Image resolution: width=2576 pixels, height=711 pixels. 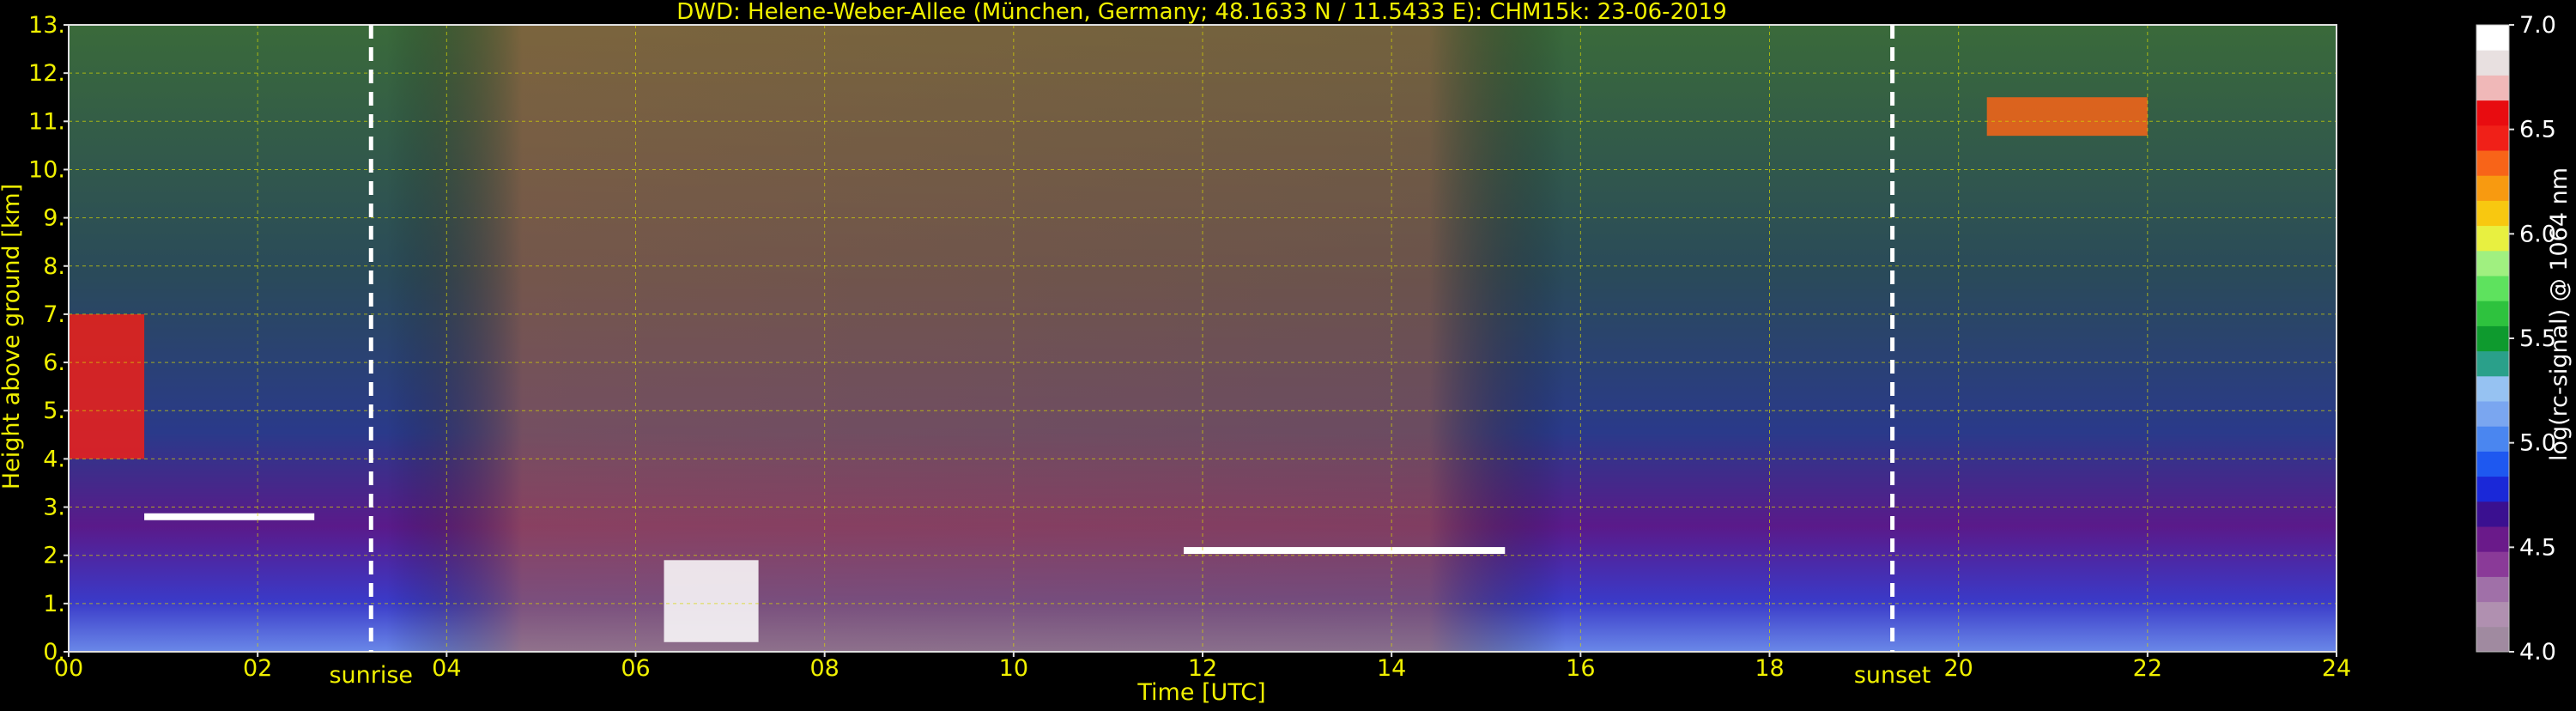 What do you see at coordinates (1958, 668) in the screenshot?
I see `x-tick-label: 20` at bounding box center [1958, 668].